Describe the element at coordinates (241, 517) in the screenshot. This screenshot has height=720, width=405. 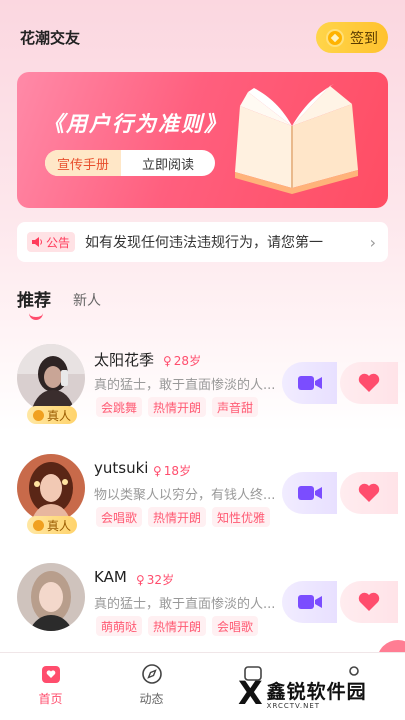
I see `user-tag: 知性优雅` at that location.